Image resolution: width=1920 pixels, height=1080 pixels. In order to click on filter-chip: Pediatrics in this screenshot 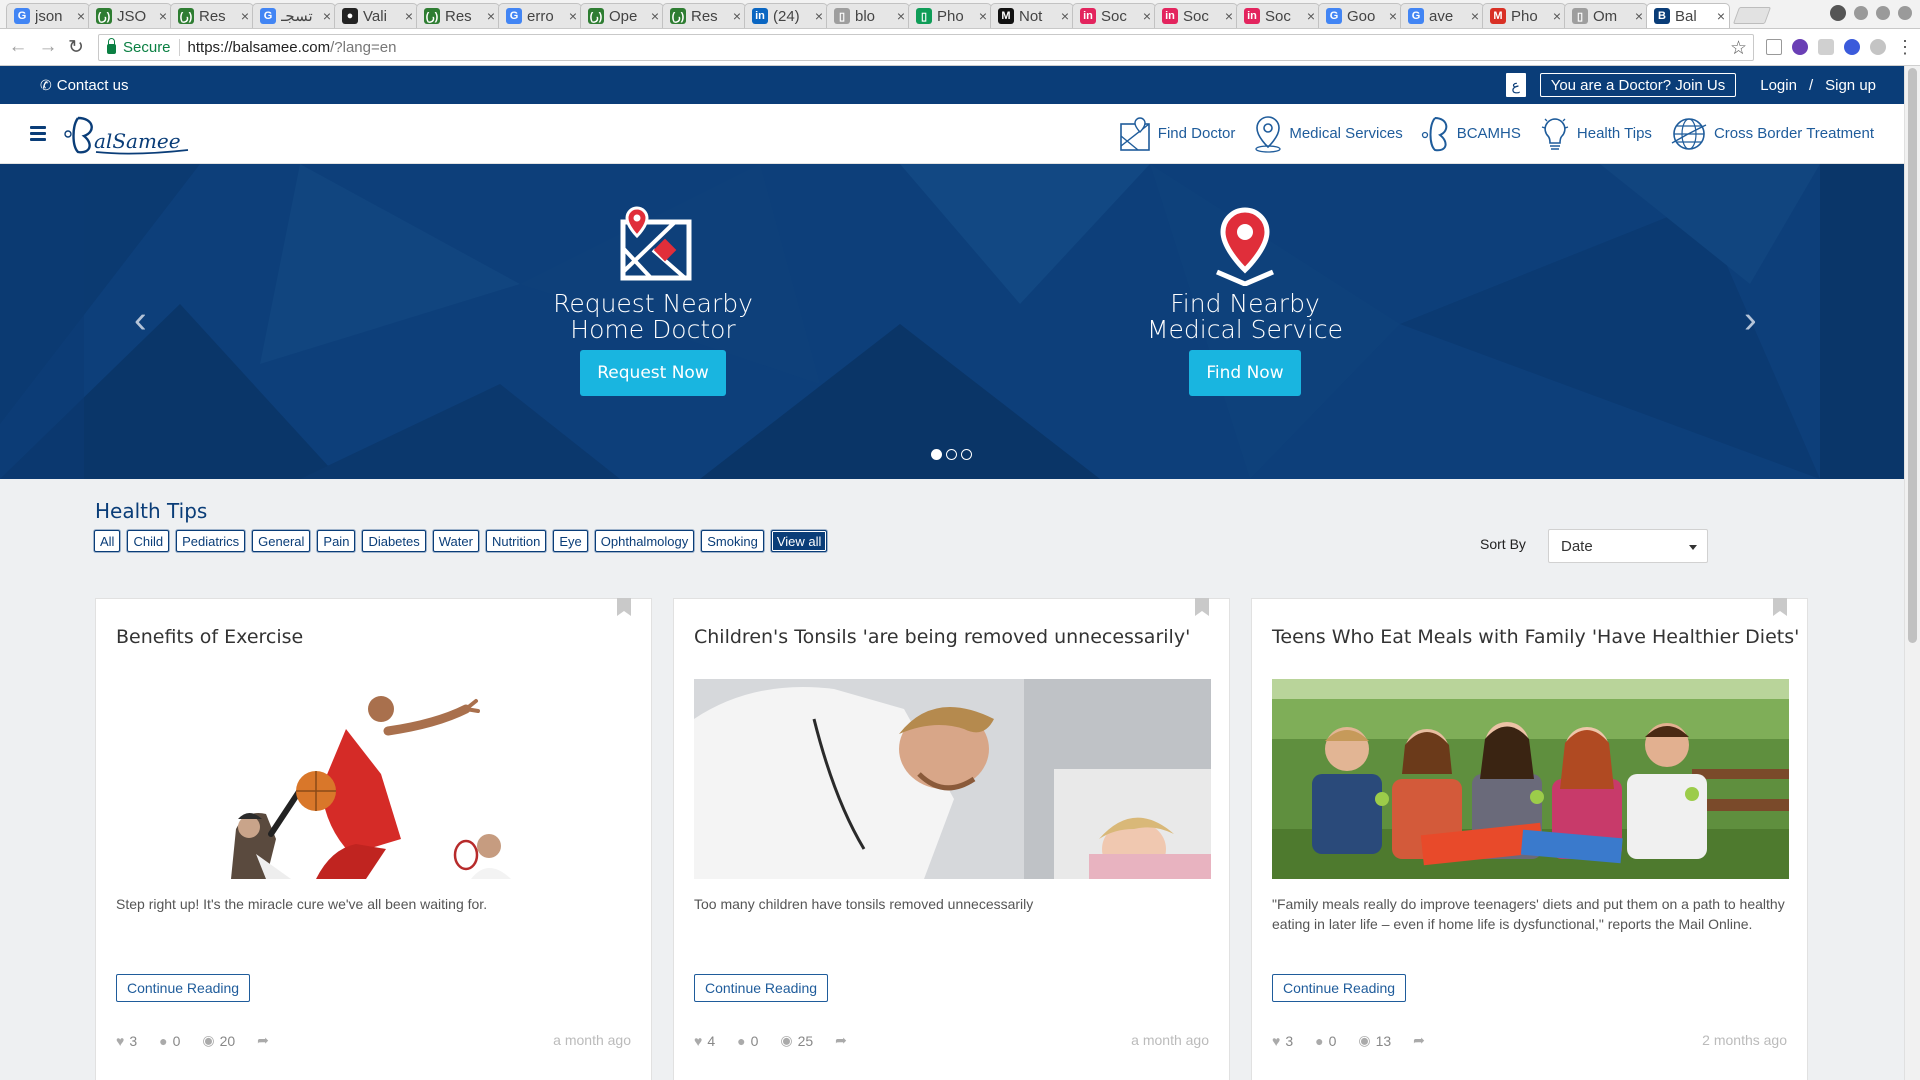, I will do `click(211, 541)`.